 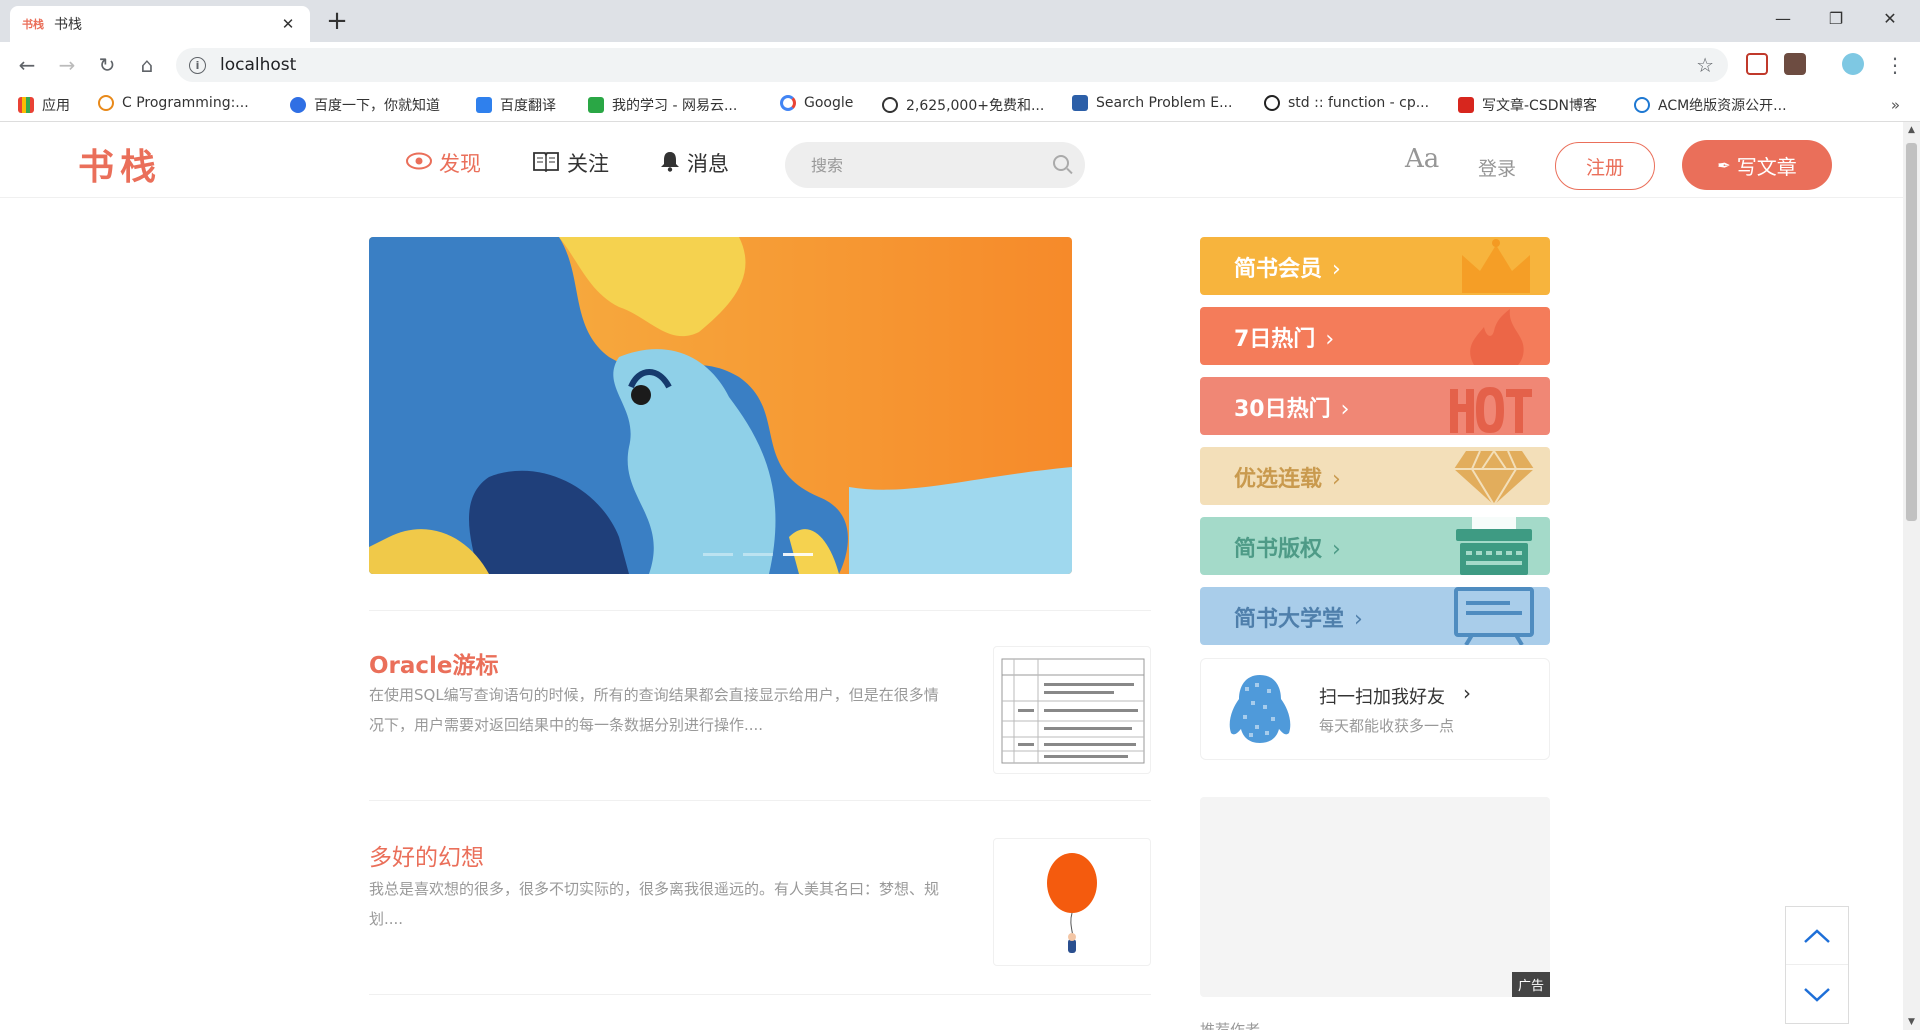 I want to click on restore-window-icon: ❐, so click(x=1836, y=18).